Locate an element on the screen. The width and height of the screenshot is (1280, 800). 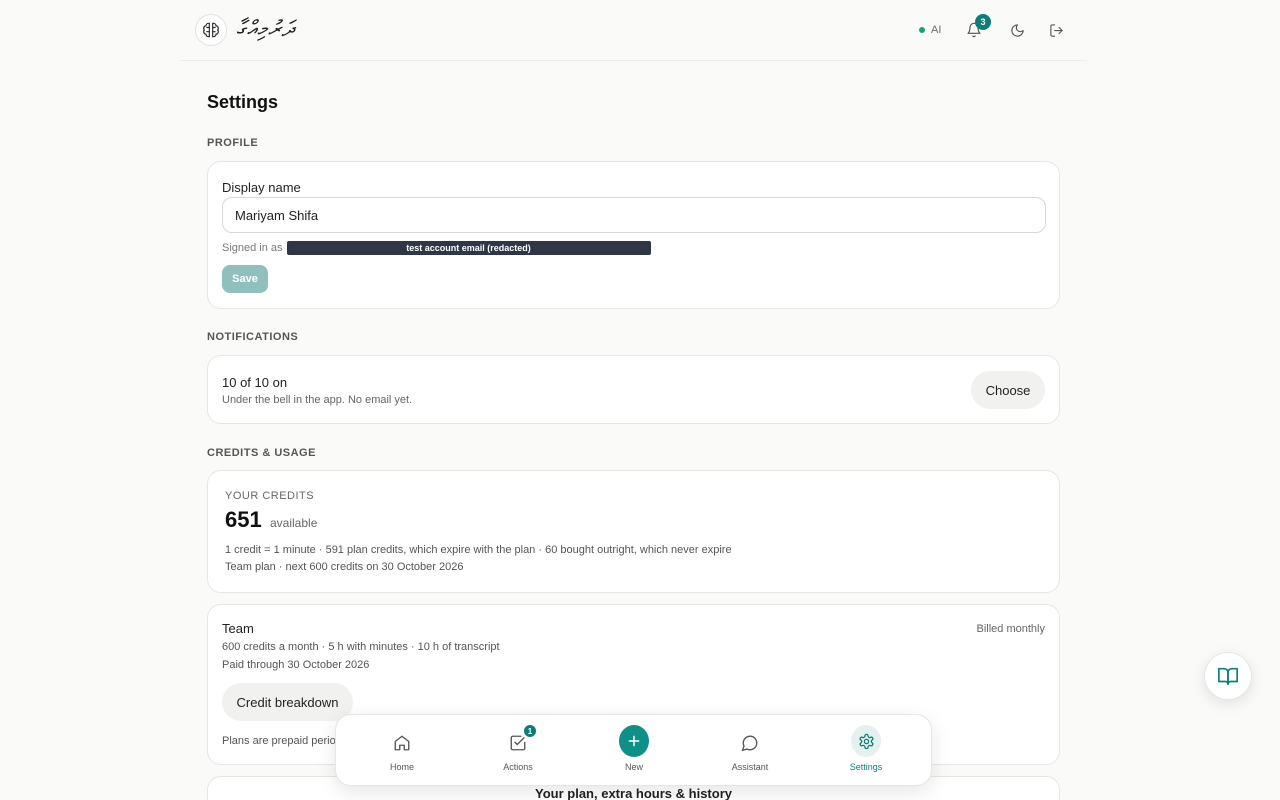
notifications-button: 3 is located at coordinates (976, 28).